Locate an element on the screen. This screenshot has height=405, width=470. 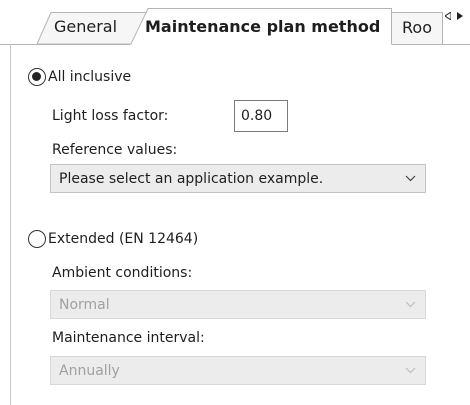
reference-values-label: Reference values: is located at coordinates (115, 150).